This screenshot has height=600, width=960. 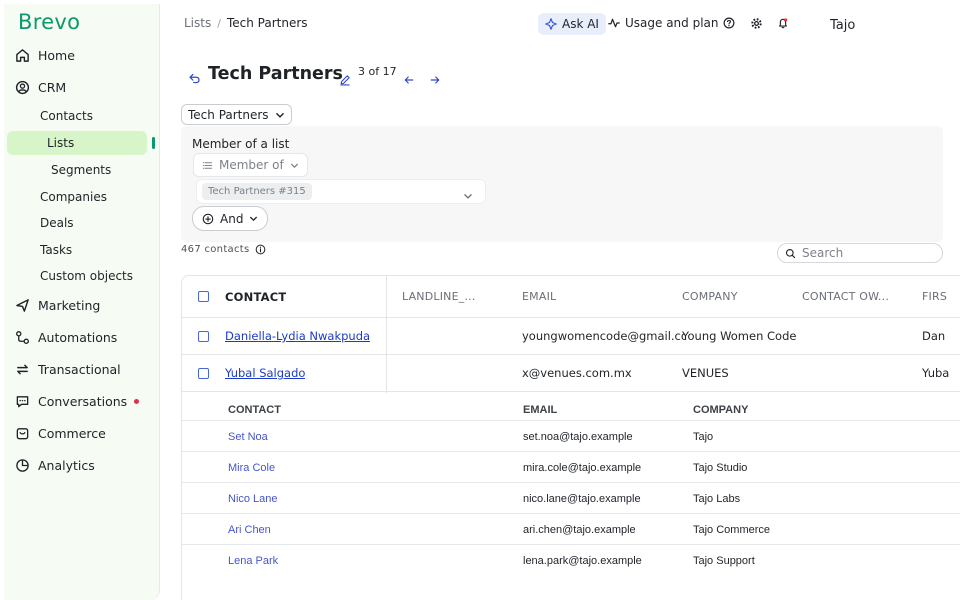 What do you see at coordinates (710, 296) in the screenshot?
I see `column-header-company: COMPANY` at bounding box center [710, 296].